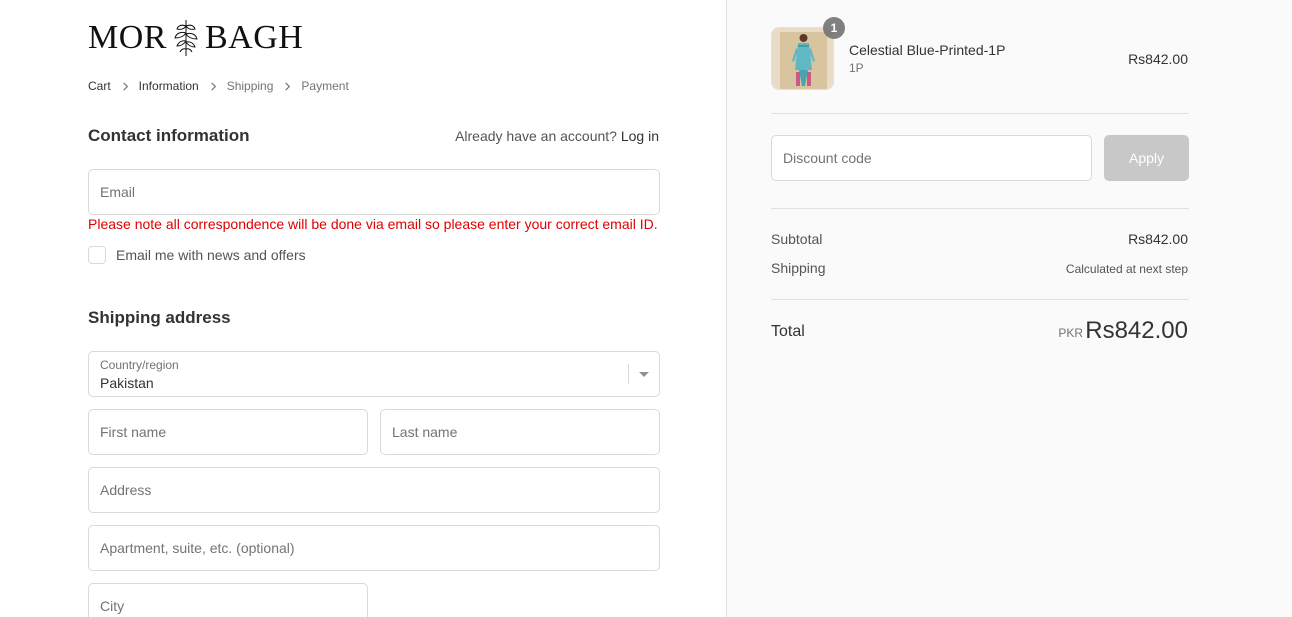 This screenshot has width=1292, height=617. I want to click on logo-text-right: BAGH, so click(254, 37).